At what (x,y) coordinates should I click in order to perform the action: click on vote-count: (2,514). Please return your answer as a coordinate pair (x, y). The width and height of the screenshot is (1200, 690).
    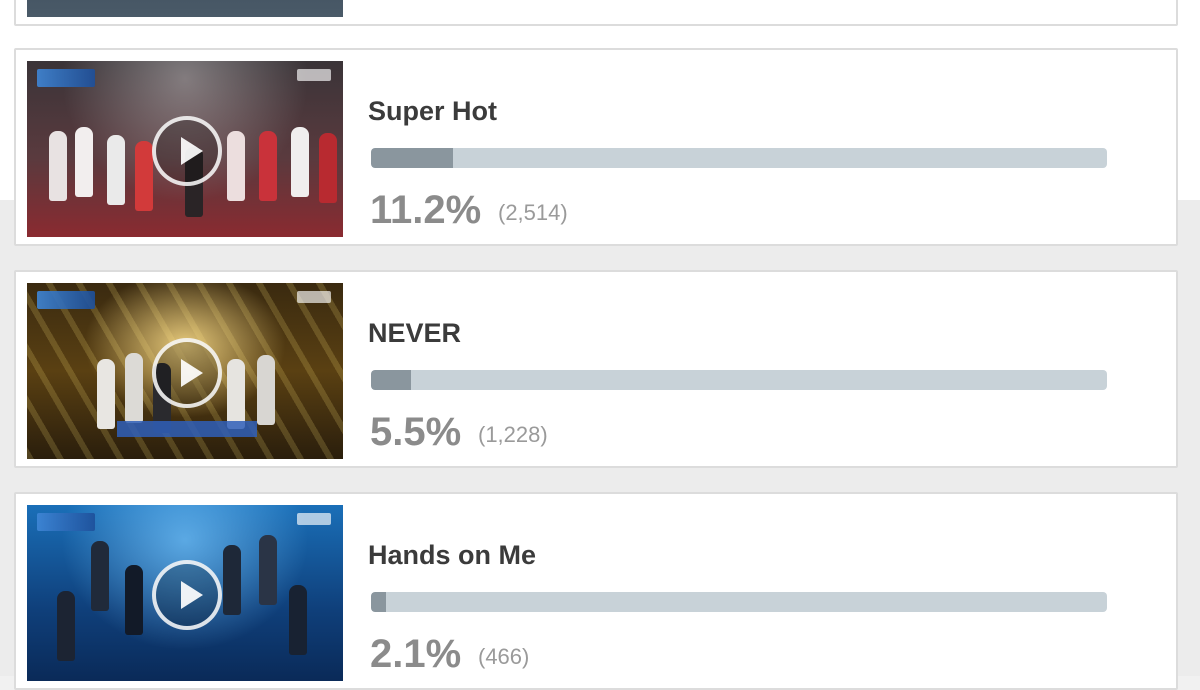
    Looking at the image, I should click on (533, 212).